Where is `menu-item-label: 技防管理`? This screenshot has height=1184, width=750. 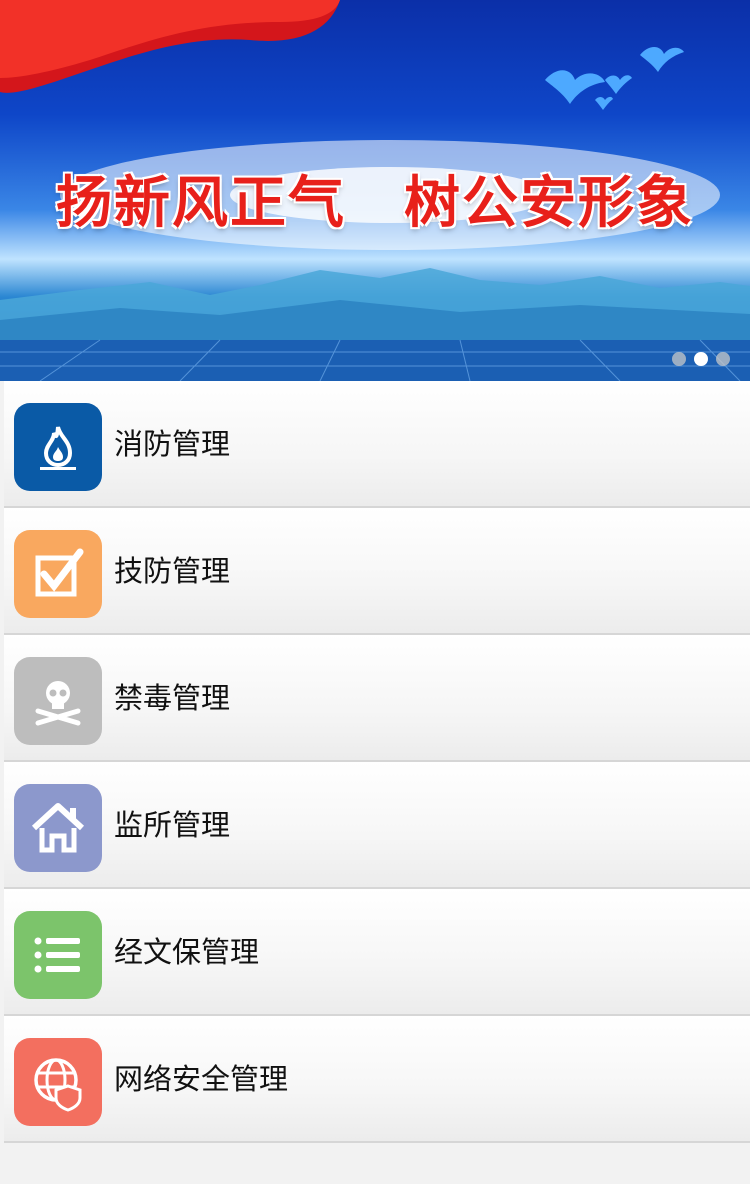 menu-item-label: 技防管理 is located at coordinates (172, 571).